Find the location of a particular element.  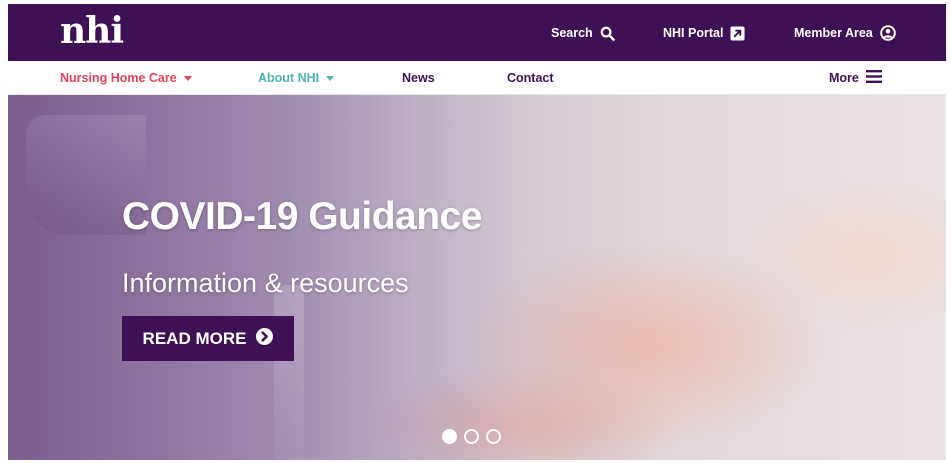

external-link-icon is located at coordinates (737, 33).